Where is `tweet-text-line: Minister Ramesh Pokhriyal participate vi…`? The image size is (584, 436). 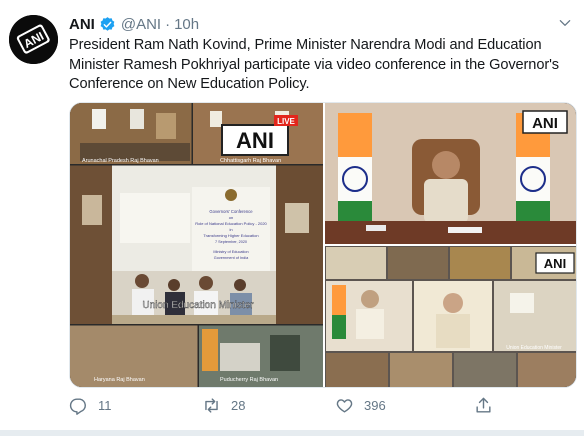
tweet-text-line: Minister Ramesh Pokhriyal participate vi… is located at coordinates (314, 64).